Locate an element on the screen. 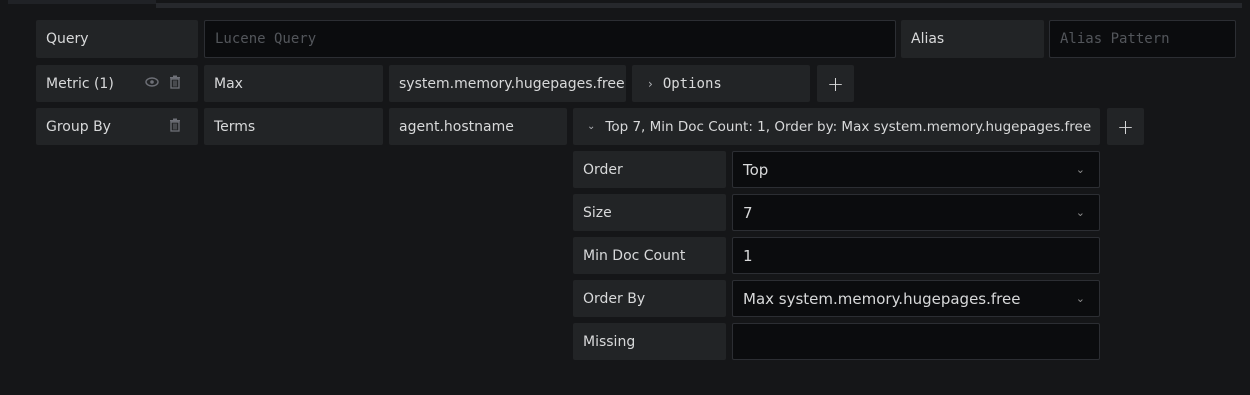  lucene-query-input is located at coordinates (550, 39).